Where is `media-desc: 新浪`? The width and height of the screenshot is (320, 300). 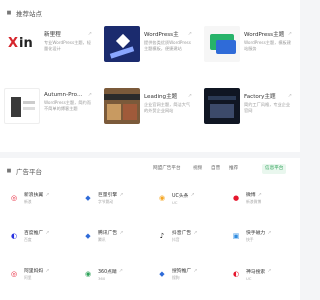
media-desc: 新浪 is located at coordinates (28, 201).